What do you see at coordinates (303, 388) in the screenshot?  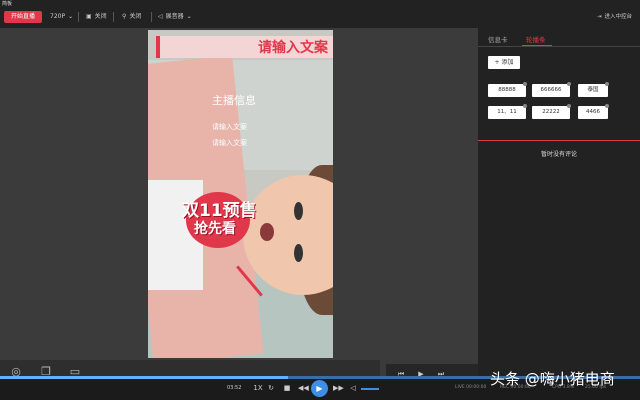 I see `previous-icon: ◀◀` at bounding box center [303, 388].